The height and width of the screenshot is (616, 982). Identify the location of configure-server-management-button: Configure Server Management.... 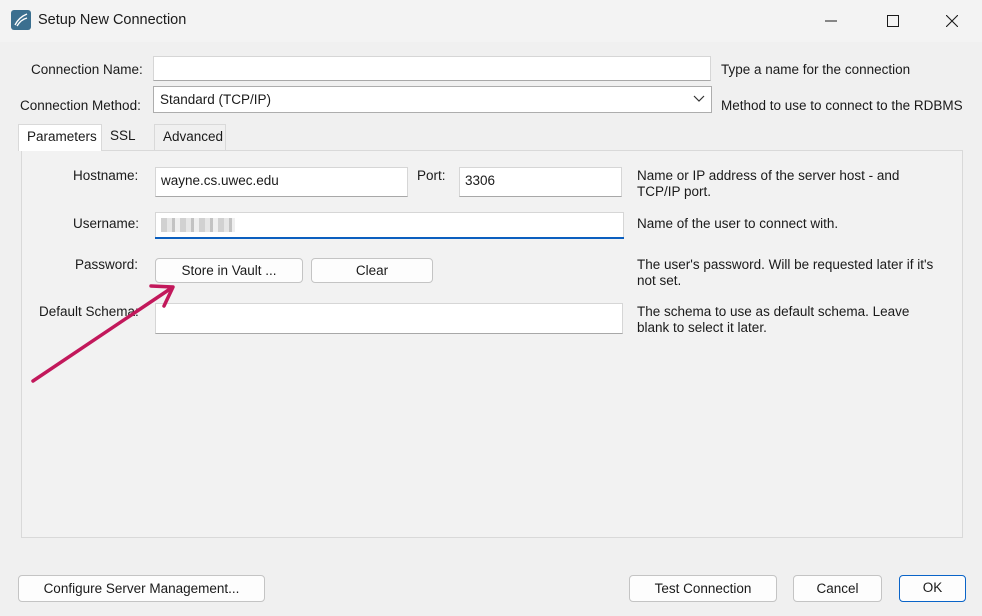
(141, 588).